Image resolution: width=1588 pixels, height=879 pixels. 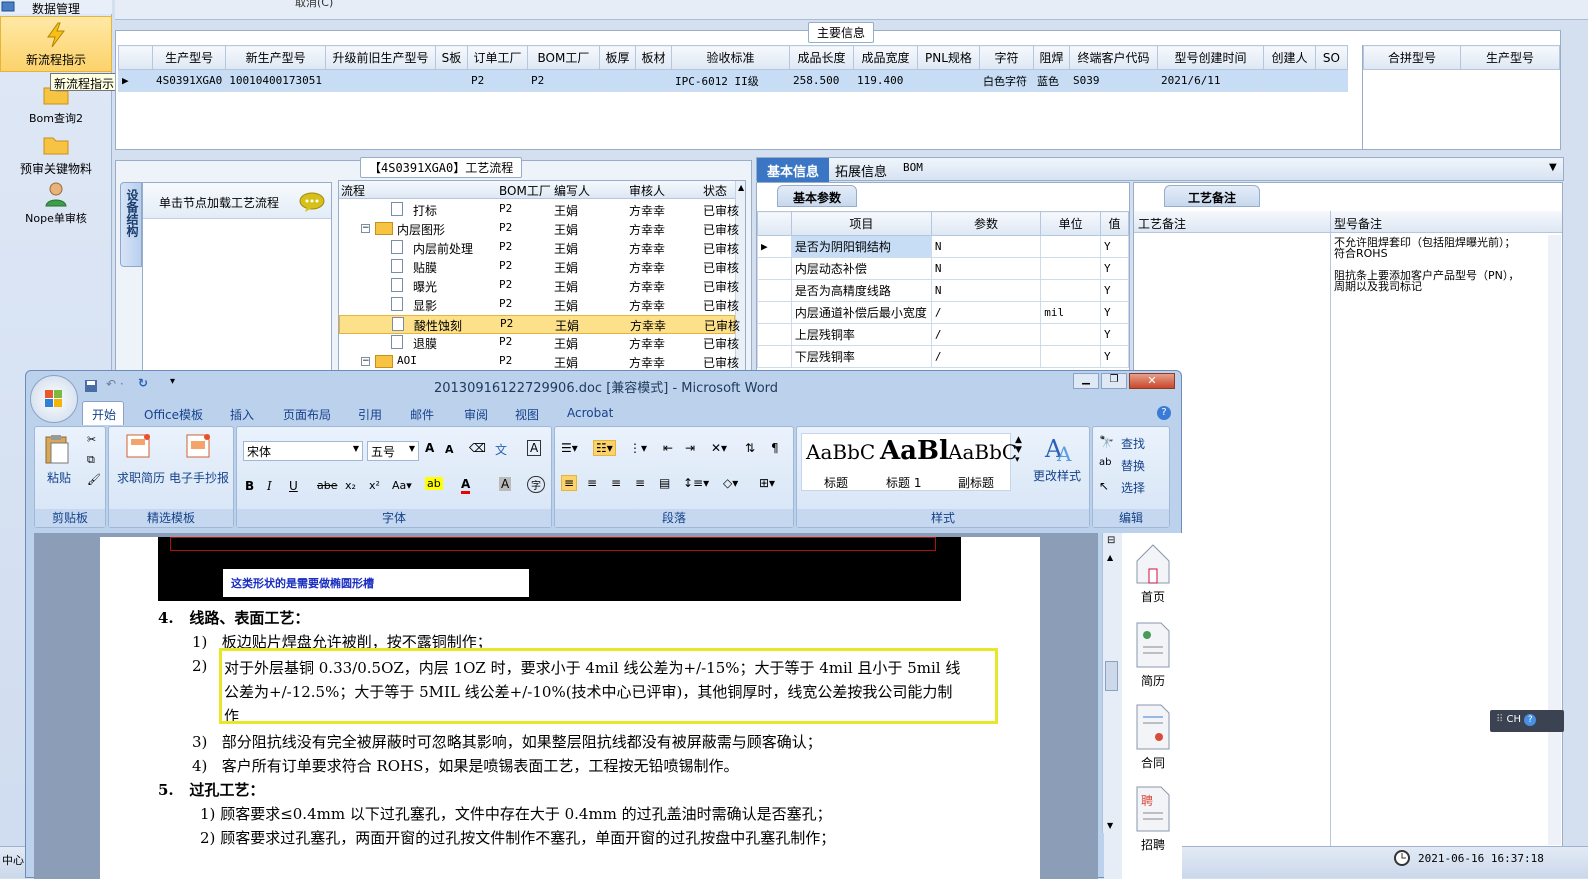 I want to click on gallery-scroll-icon: ▲ ▼ ▾, so click(x=1018, y=450).